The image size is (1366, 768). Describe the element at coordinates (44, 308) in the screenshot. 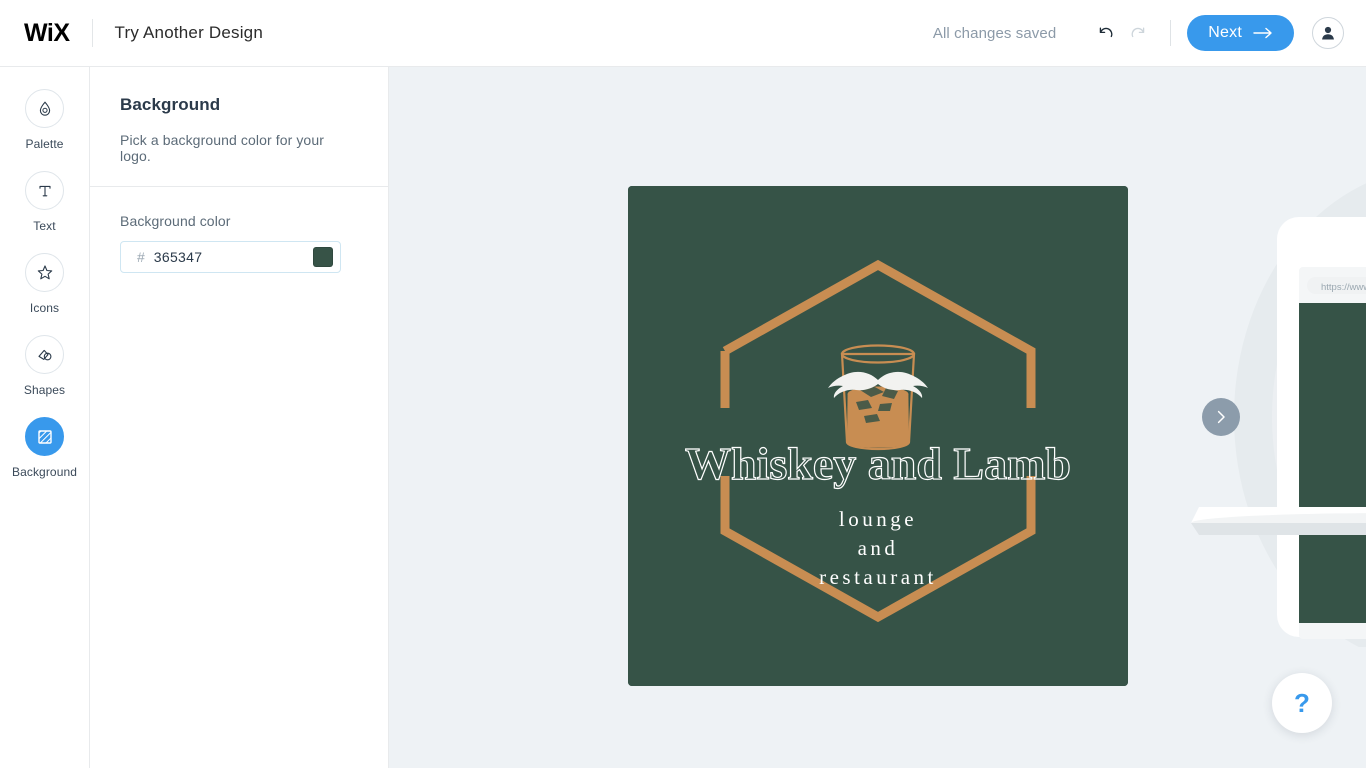

I see `sidebar-item-label: Icons` at that location.